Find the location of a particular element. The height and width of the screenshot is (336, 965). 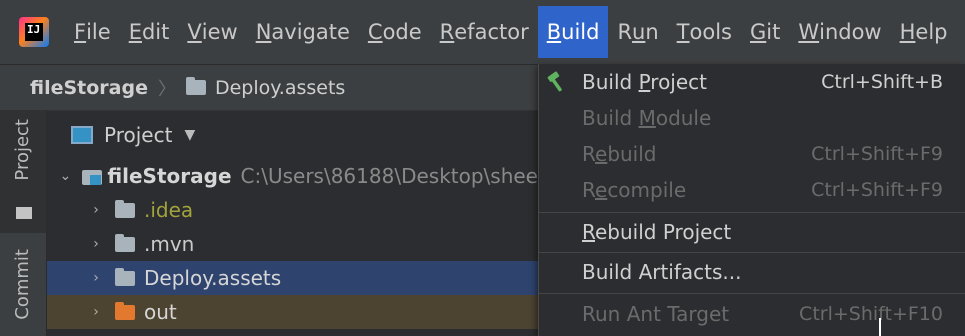

menu-item-rebuild-project: Rebuild Project is located at coordinates (752, 232).